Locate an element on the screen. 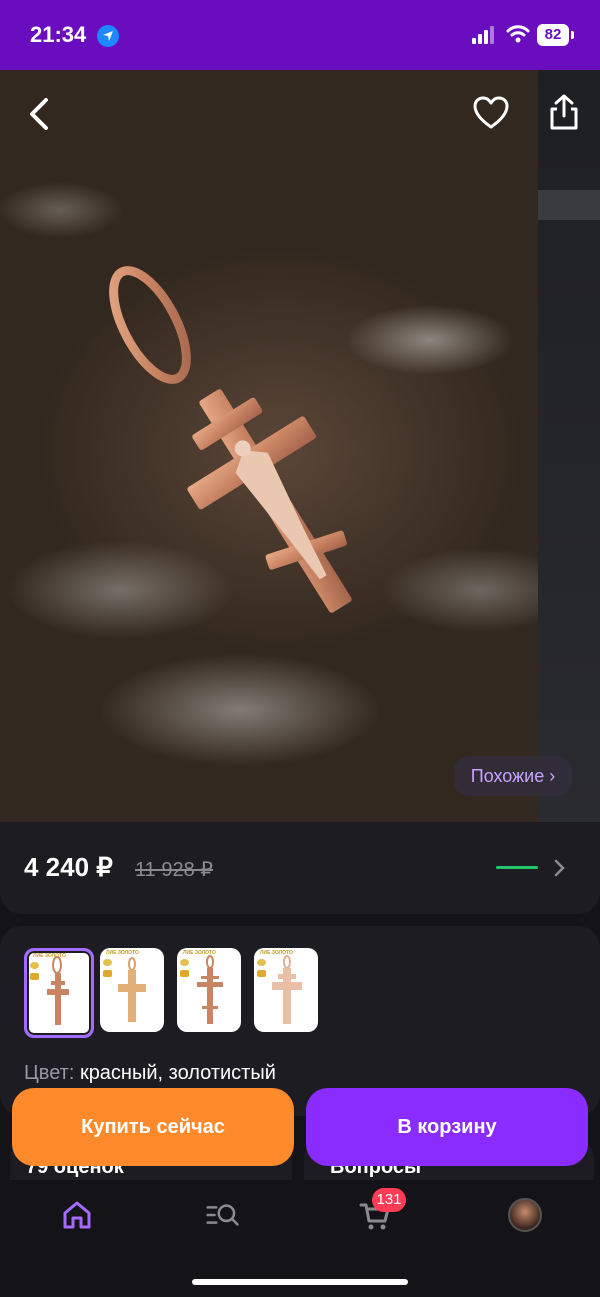 The width and height of the screenshot is (600, 1297). variant-thumbnail-4: ЛИЕ ЗОЛОТО is located at coordinates (286, 990).